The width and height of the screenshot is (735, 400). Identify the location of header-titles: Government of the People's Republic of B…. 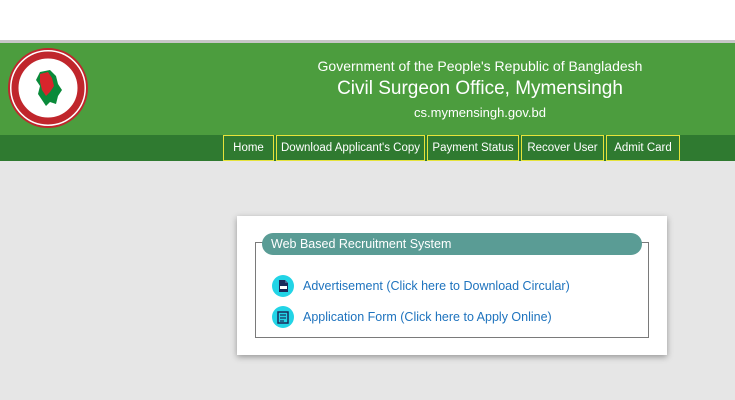
(480, 89).